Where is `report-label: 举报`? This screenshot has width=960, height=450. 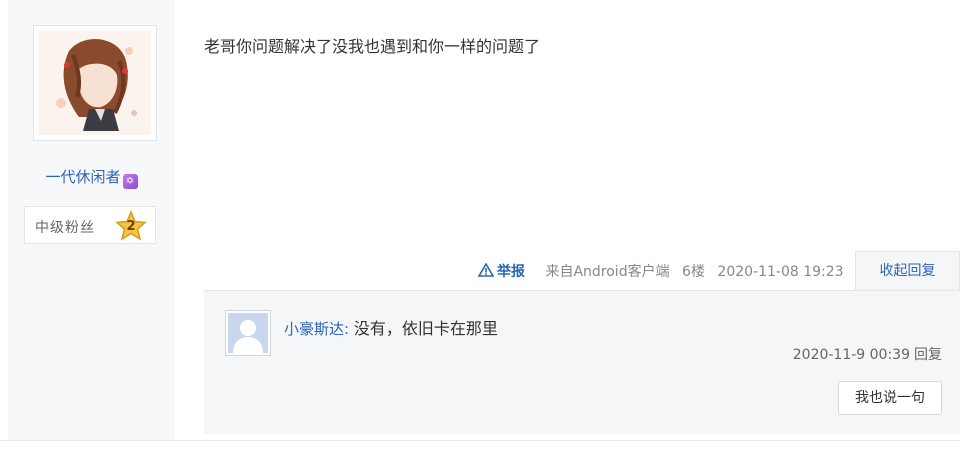 report-label: 举报 is located at coordinates (511, 272).